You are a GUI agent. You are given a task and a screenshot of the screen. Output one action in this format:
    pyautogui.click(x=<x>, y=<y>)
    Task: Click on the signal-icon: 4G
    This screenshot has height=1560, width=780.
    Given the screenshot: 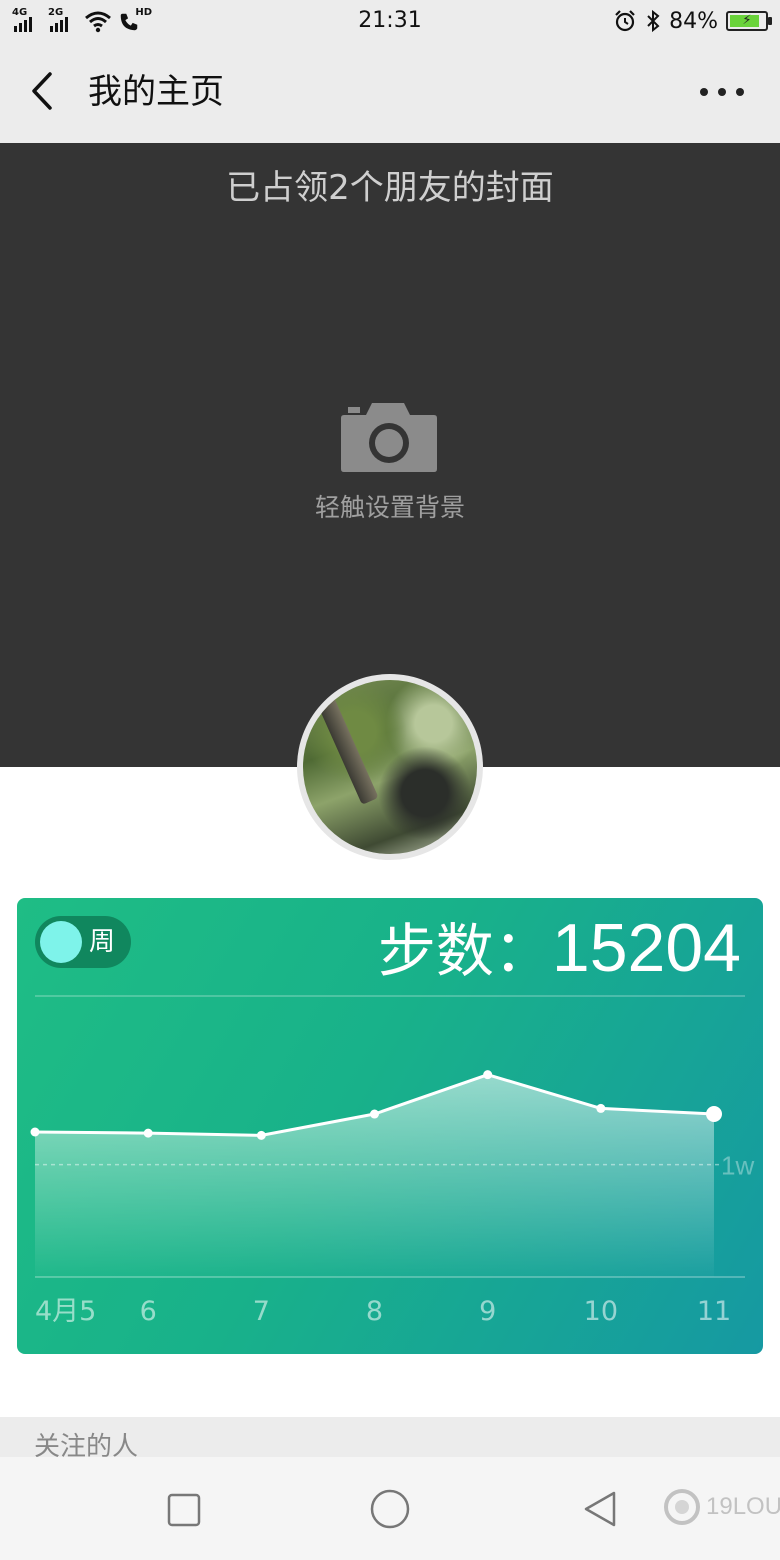 What is the action you would take?
    pyautogui.click(x=27, y=21)
    